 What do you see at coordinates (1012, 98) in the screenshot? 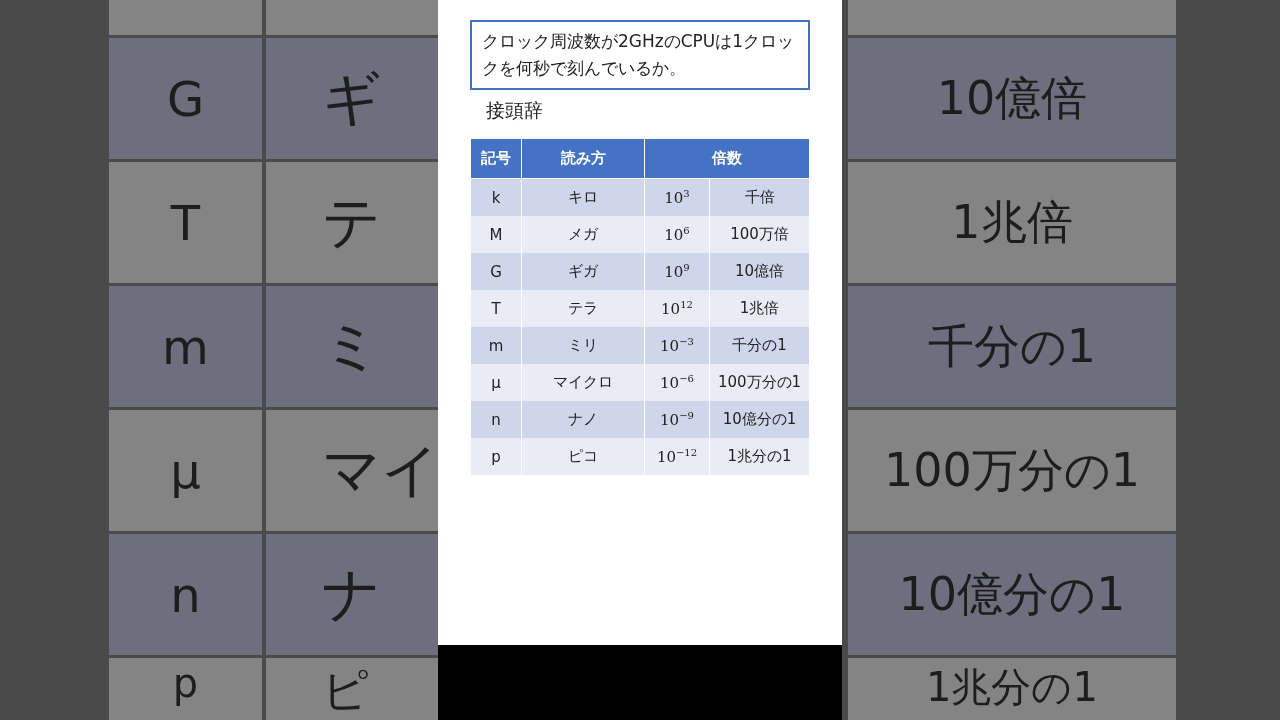
I see `backdrop-multiple: 10億倍` at bounding box center [1012, 98].